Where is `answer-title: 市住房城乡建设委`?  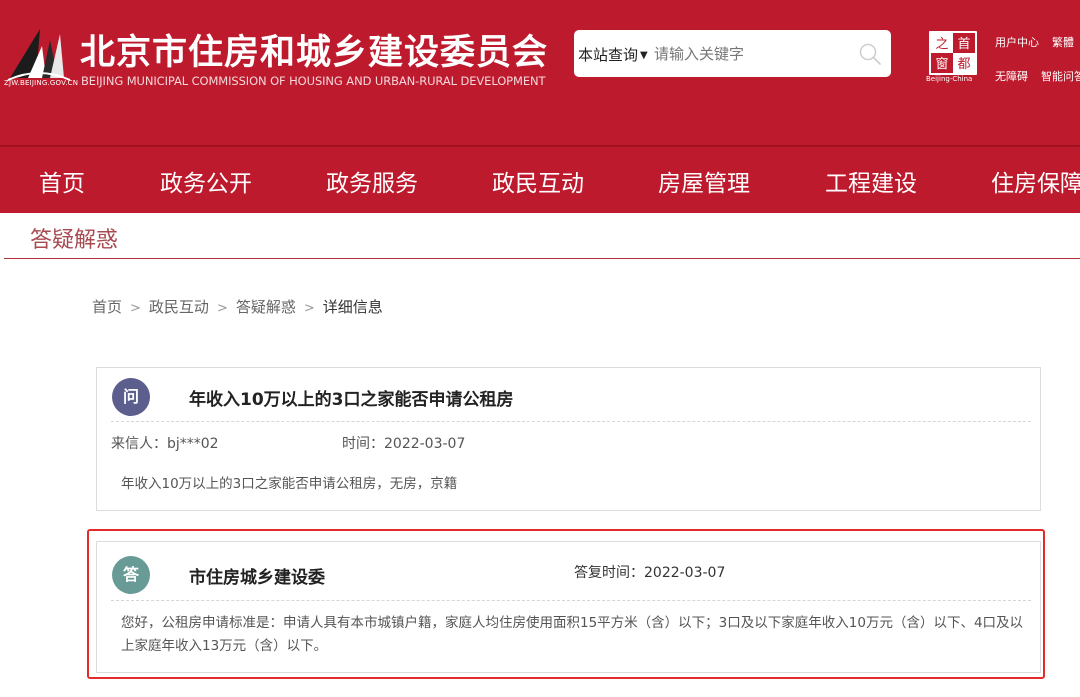
answer-title: 市住房城乡建设委 is located at coordinates (257, 578).